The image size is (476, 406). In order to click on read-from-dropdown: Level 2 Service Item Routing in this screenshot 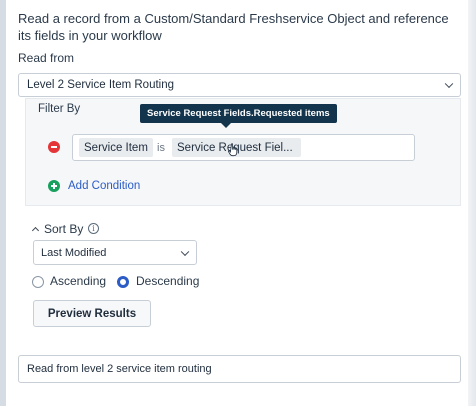, I will do `click(239, 85)`.